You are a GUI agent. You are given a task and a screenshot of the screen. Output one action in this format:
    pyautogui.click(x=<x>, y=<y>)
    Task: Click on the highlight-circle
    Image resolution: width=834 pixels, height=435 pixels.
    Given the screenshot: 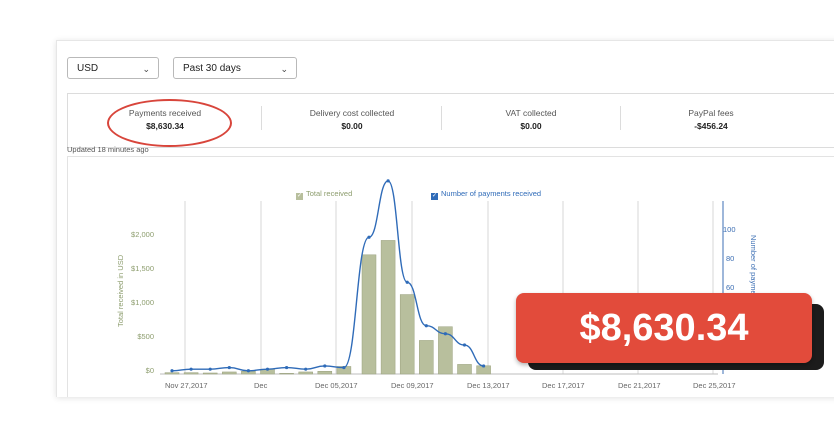 What is the action you would take?
    pyautogui.click(x=169, y=123)
    